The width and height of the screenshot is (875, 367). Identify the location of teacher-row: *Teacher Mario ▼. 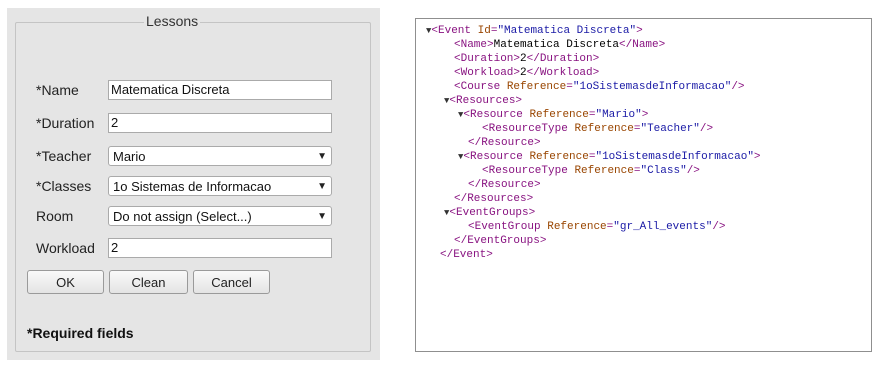
(184, 156).